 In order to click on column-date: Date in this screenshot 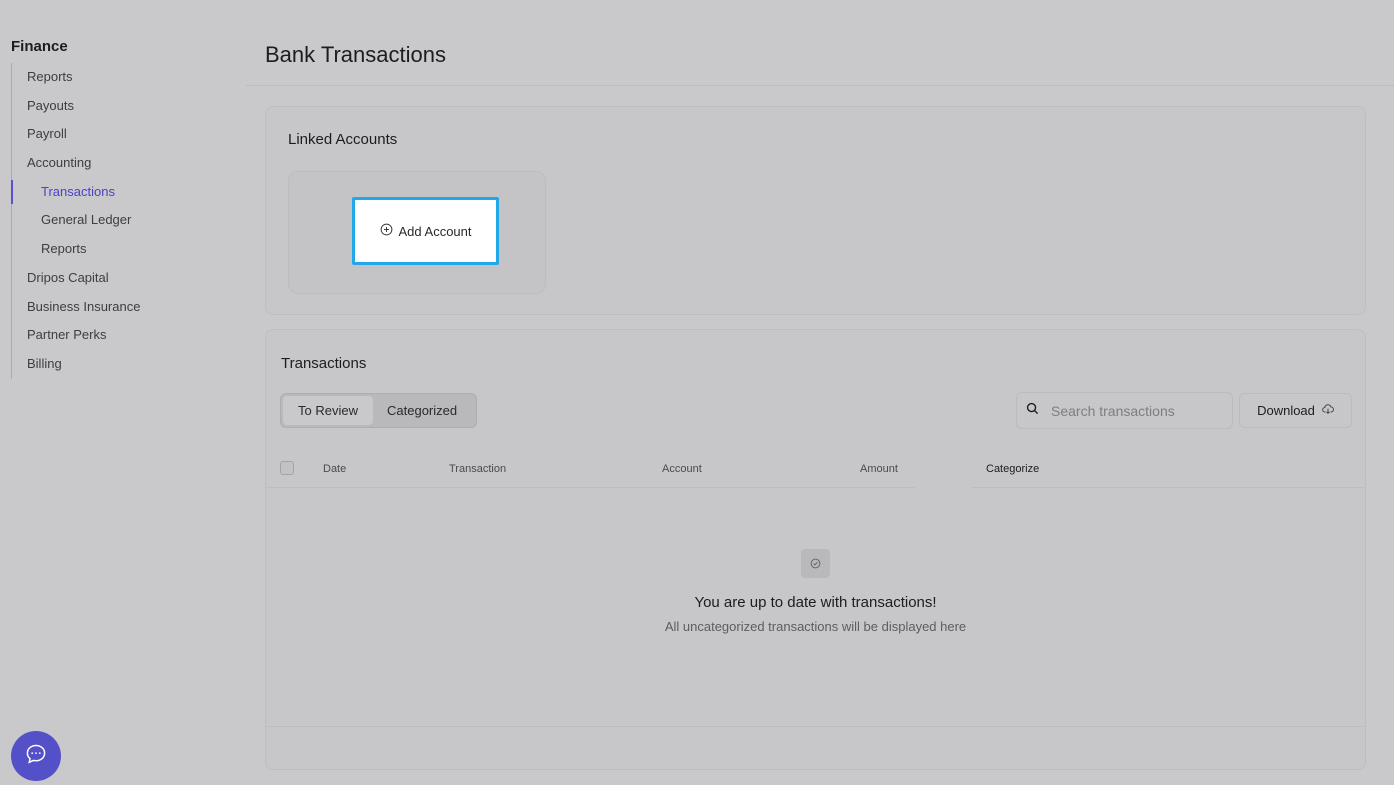, I will do `click(334, 469)`.